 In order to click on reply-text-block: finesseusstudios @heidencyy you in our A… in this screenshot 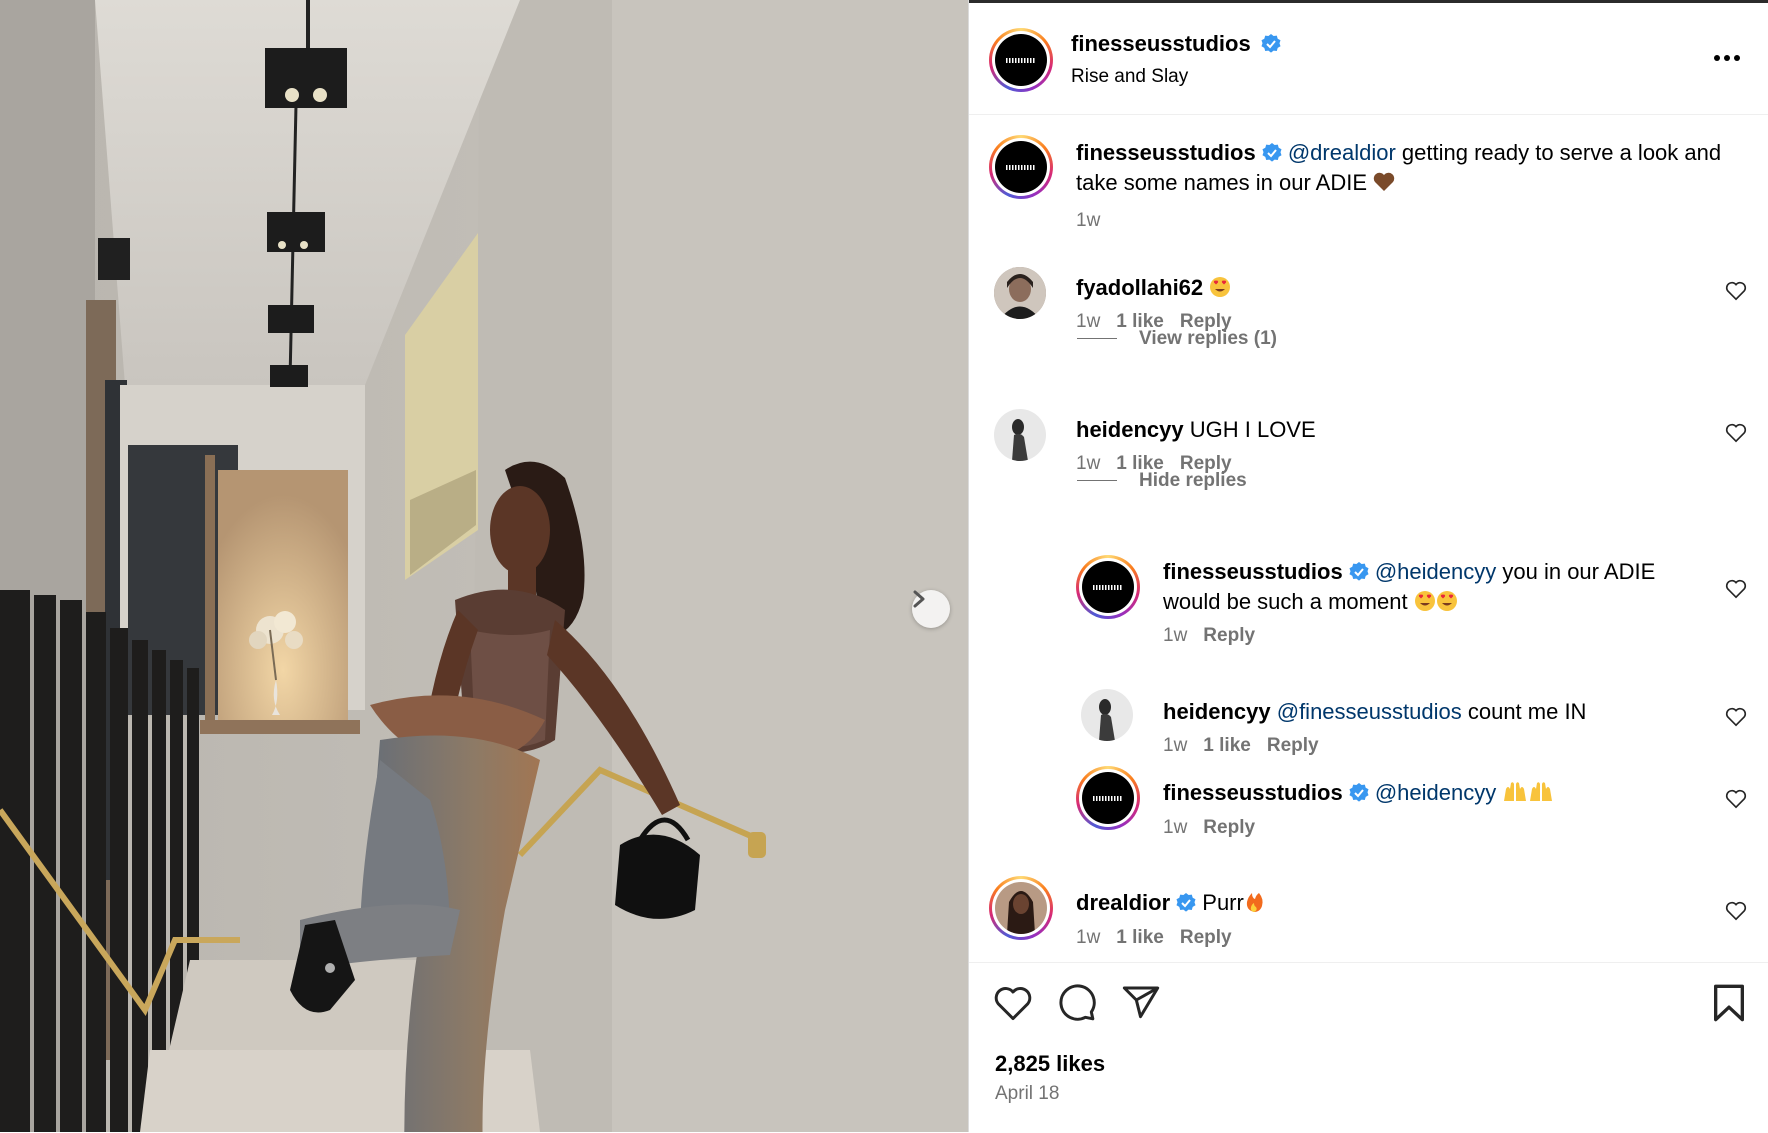, I will do `click(1433, 587)`.